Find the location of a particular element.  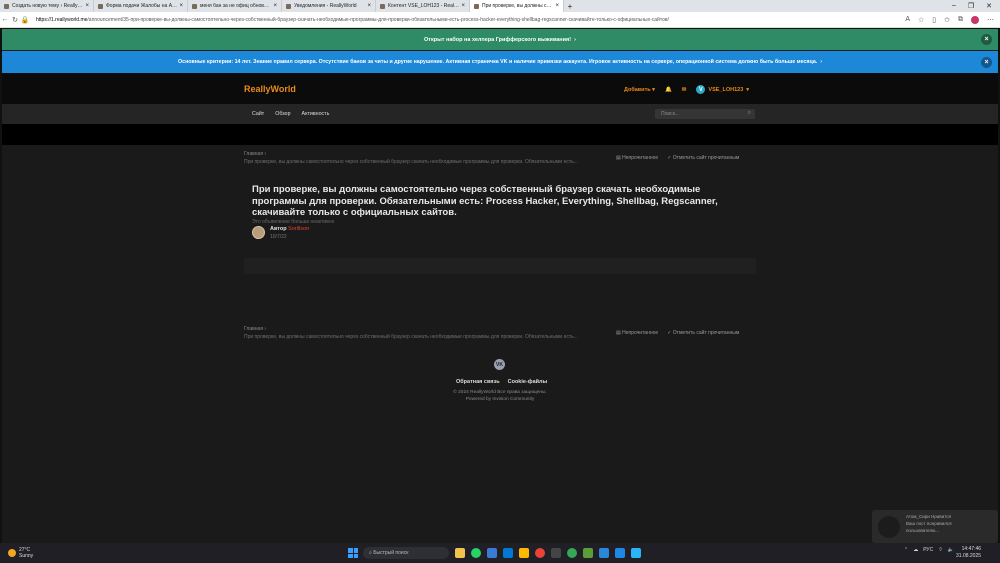

wifi-icon: ⌔ is located at coordinates (940, 550).